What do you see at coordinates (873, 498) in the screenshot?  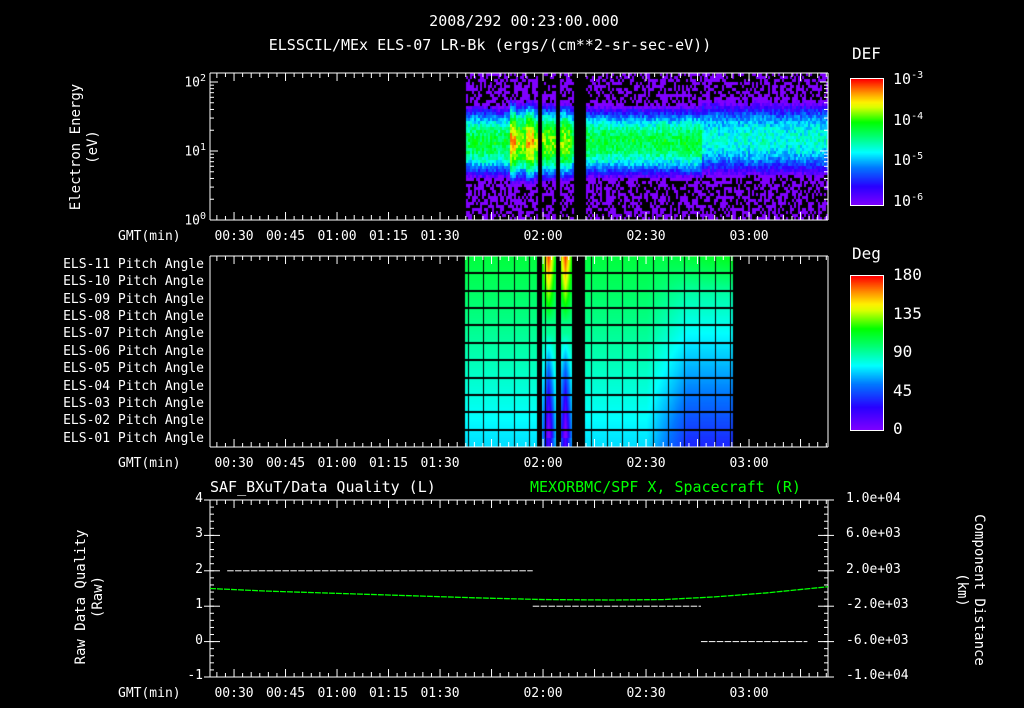 I see `distance-tick-label: 1.0e+04` at bounding box center [873, 498].